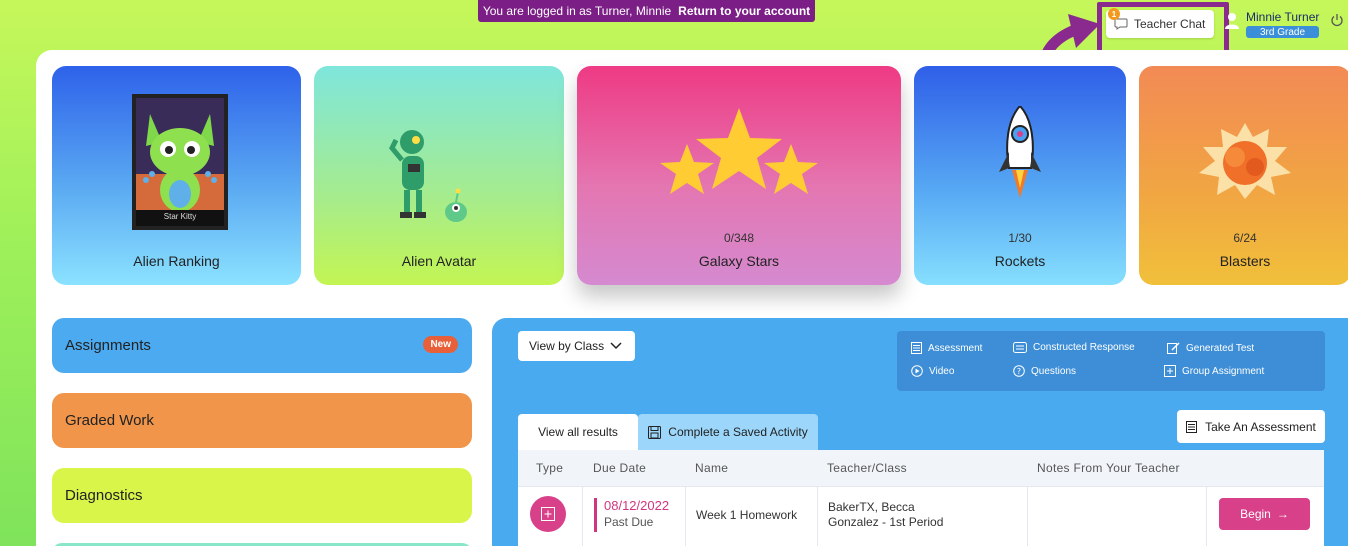 The image size is (1348, 546). I want to click on take-assessment-label: Take An Assessment, so click(1260, 426).